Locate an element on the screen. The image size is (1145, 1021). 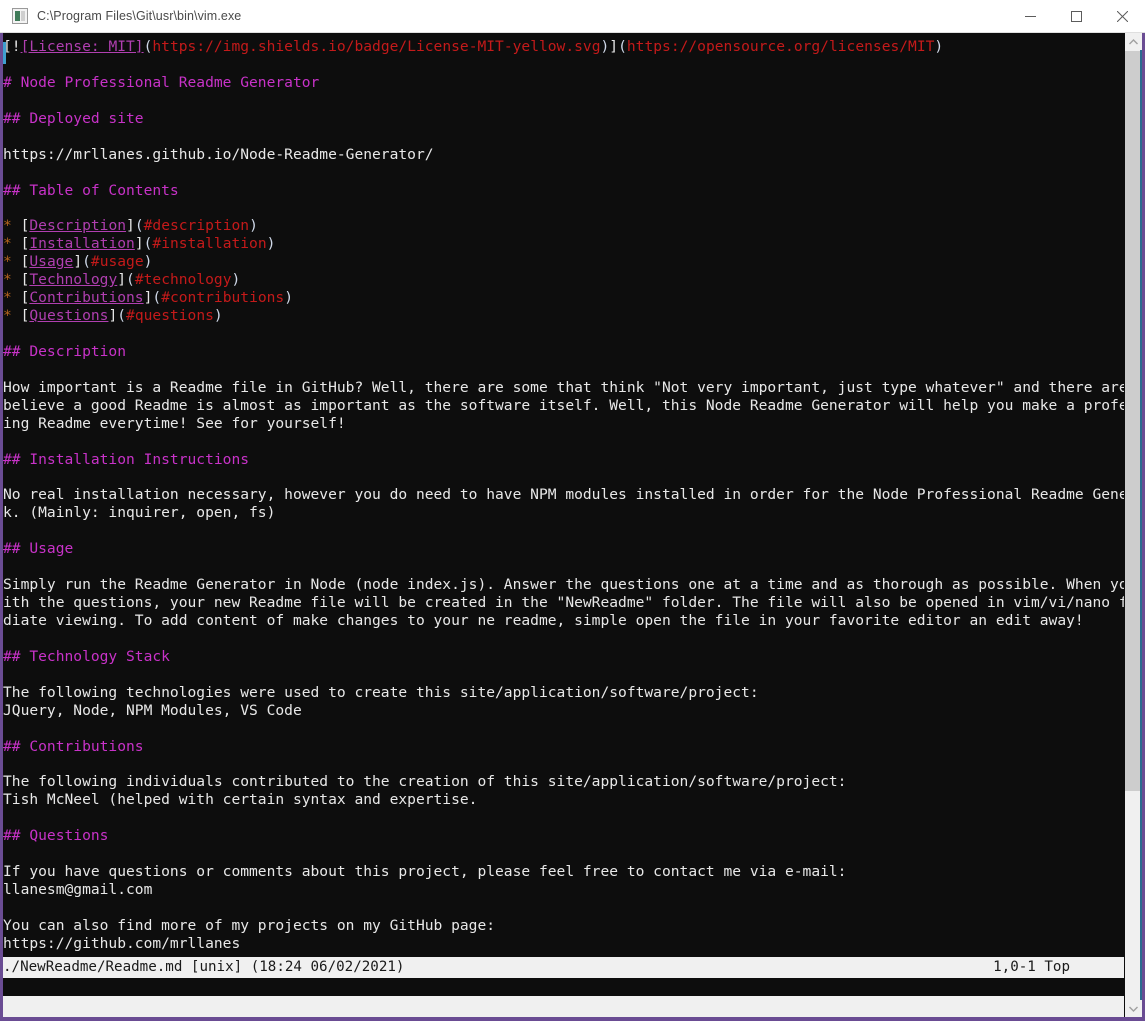
text-span: Description is located at coordinates (78, 226).